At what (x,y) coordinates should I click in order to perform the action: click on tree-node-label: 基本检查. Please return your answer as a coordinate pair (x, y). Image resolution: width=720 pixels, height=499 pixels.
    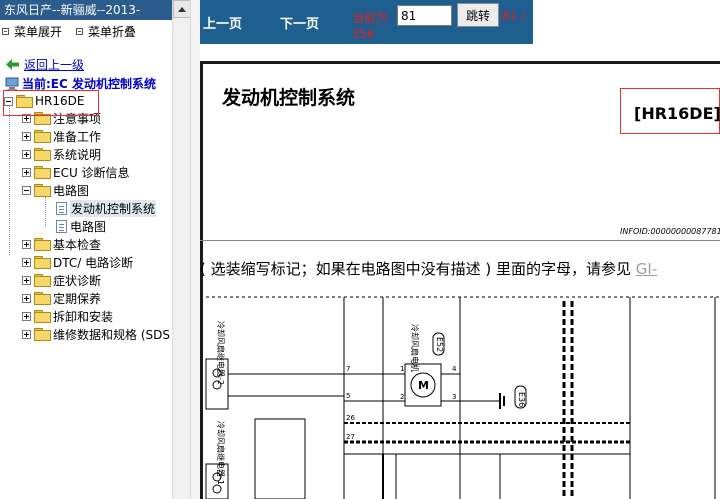
    Looking at the image, I should click on (77, 244).